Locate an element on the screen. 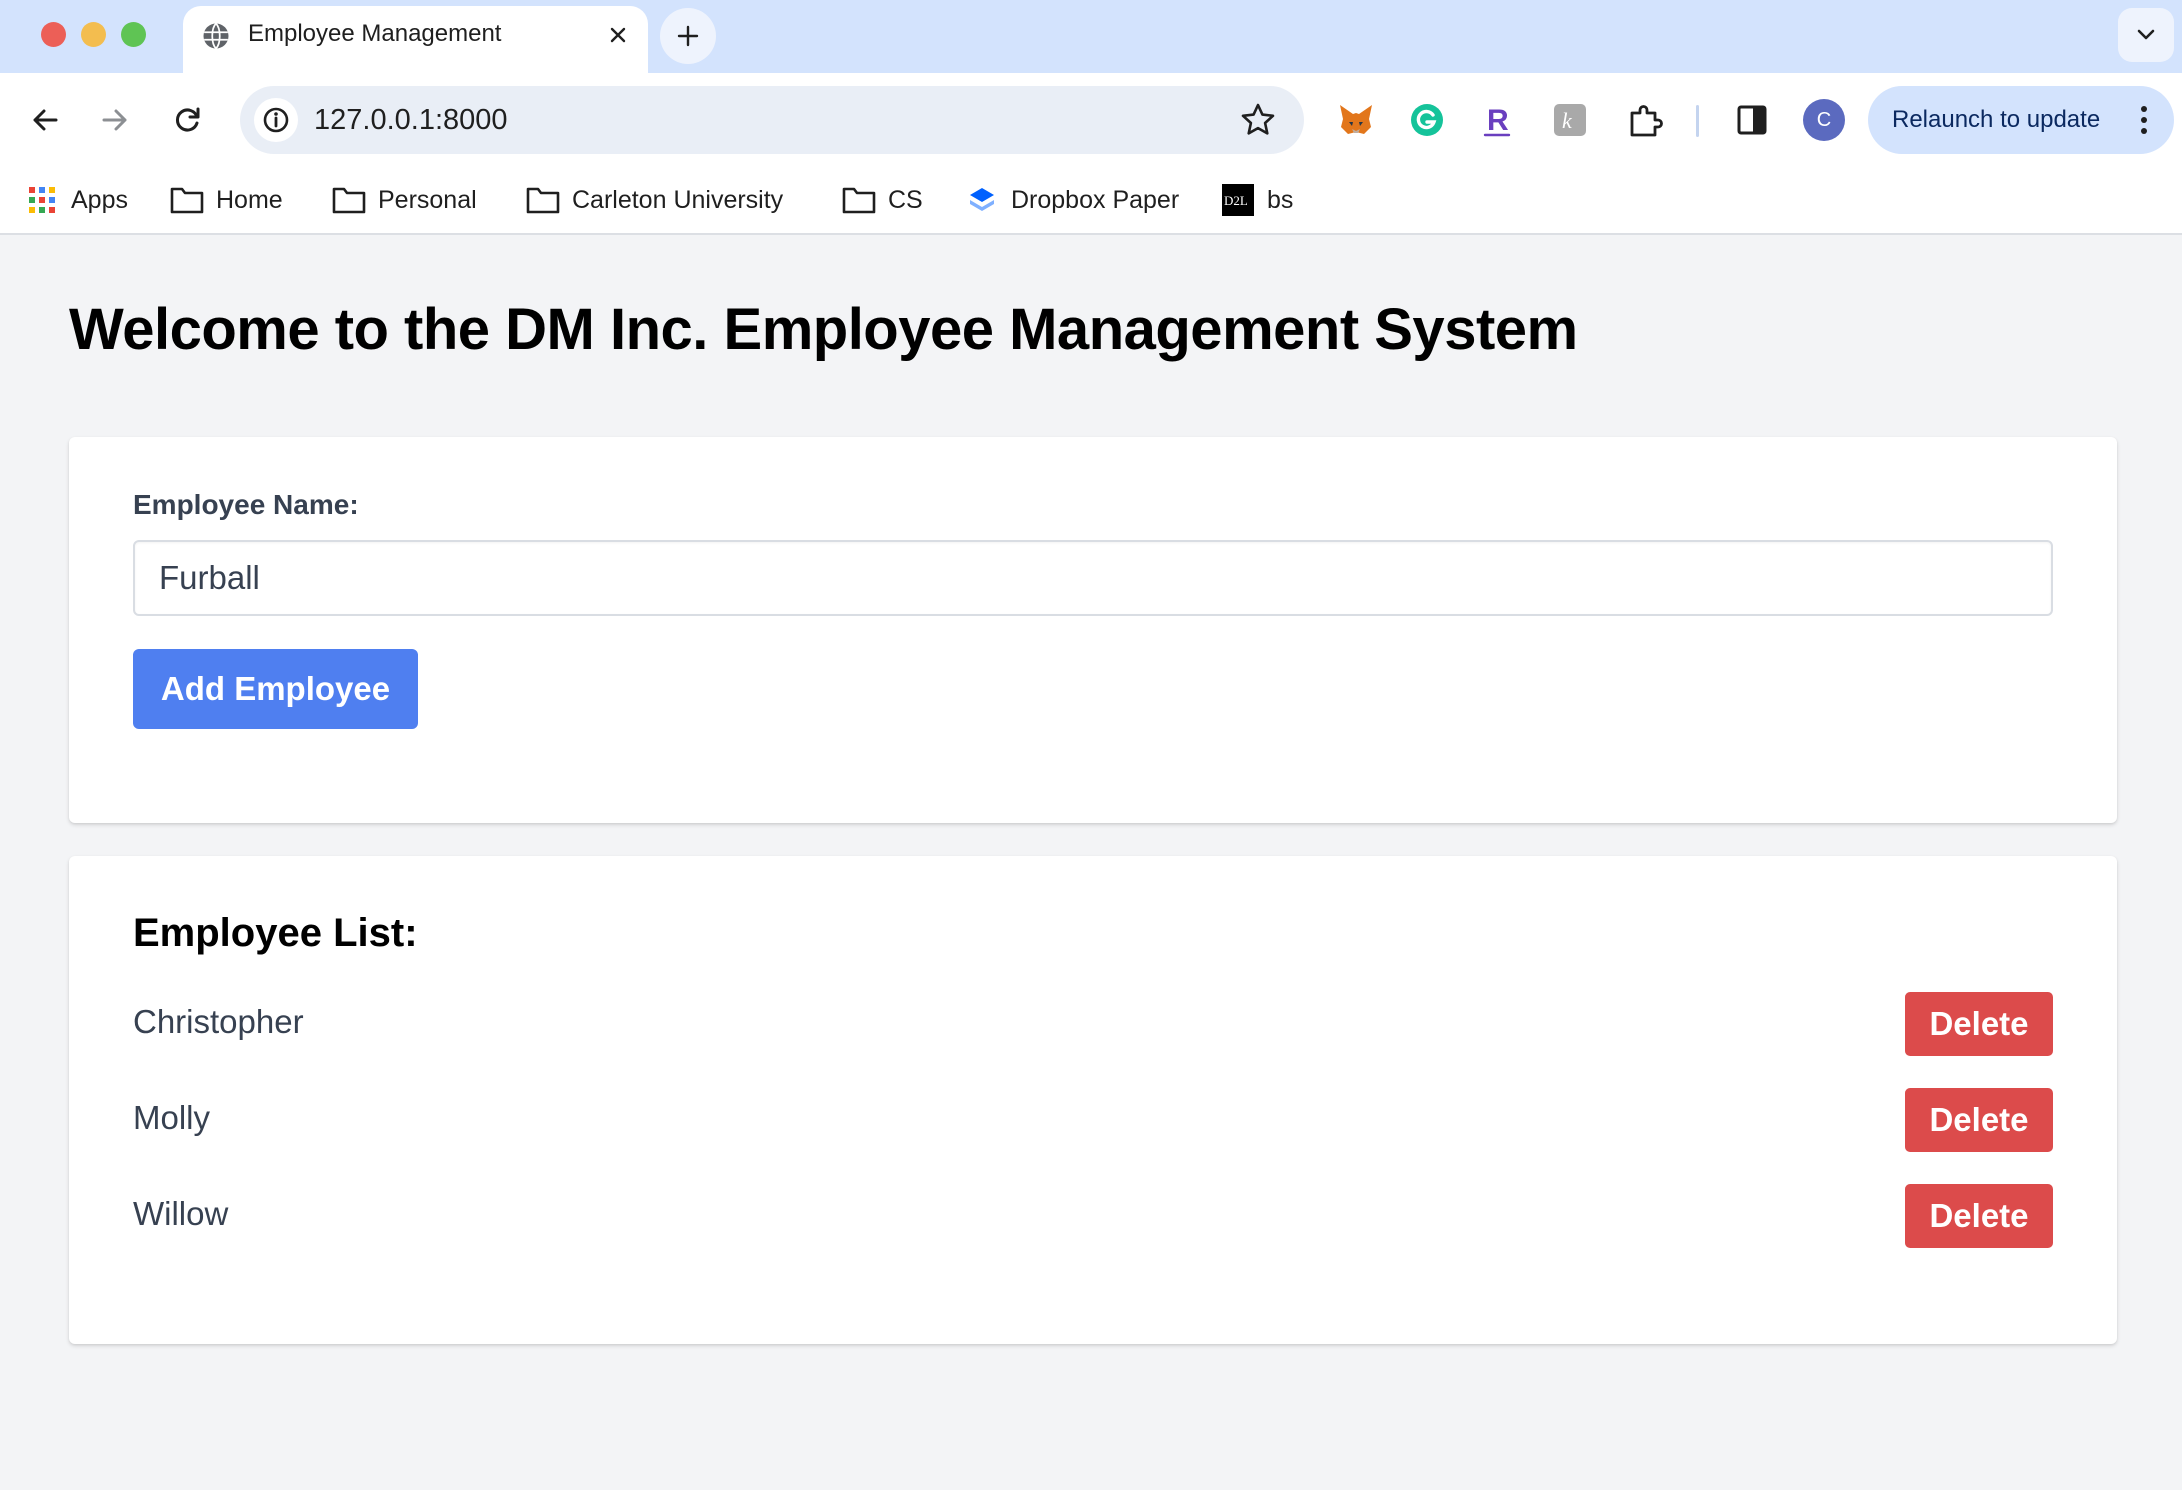  maximize-window-button is located at coordinates (133, 34).